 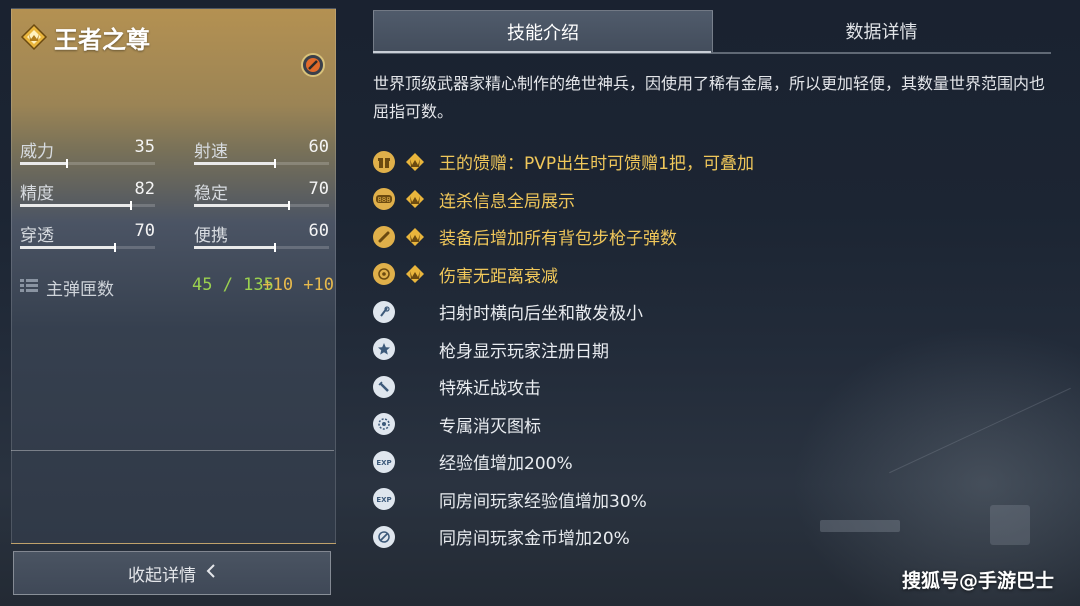 What do you see at coordinates (881, 30) in the screenshot?
I see `tab-data-details: 数据详情` at bounding box center [881, 30].